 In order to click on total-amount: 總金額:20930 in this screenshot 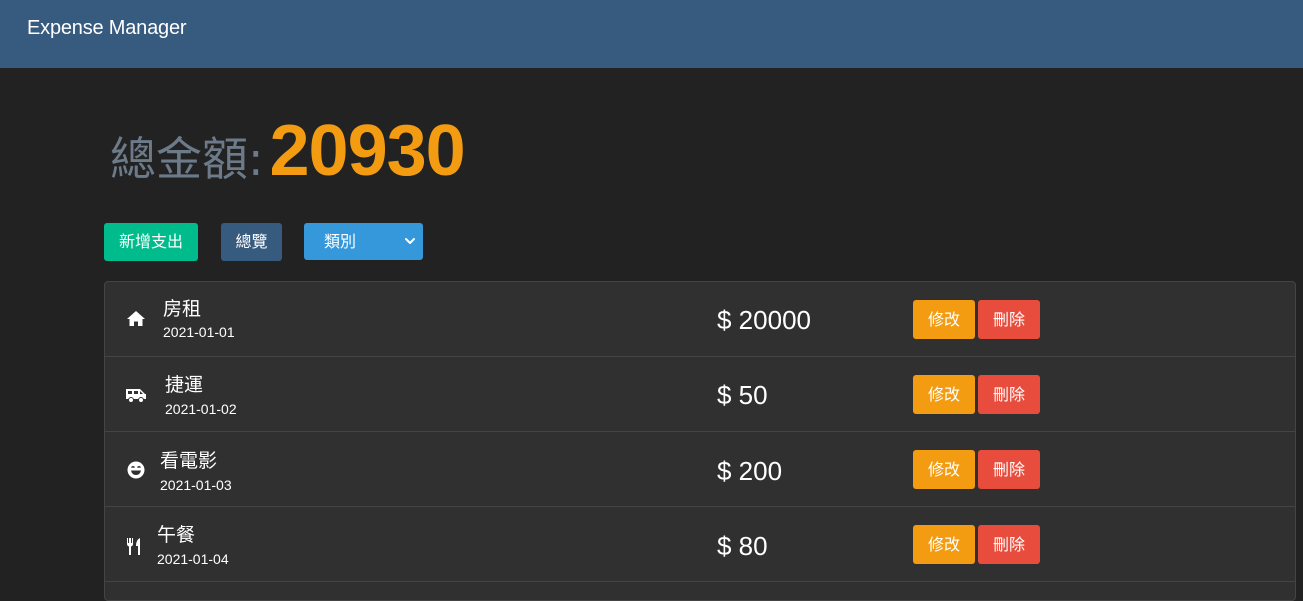, I will do `click(288, 150)`.